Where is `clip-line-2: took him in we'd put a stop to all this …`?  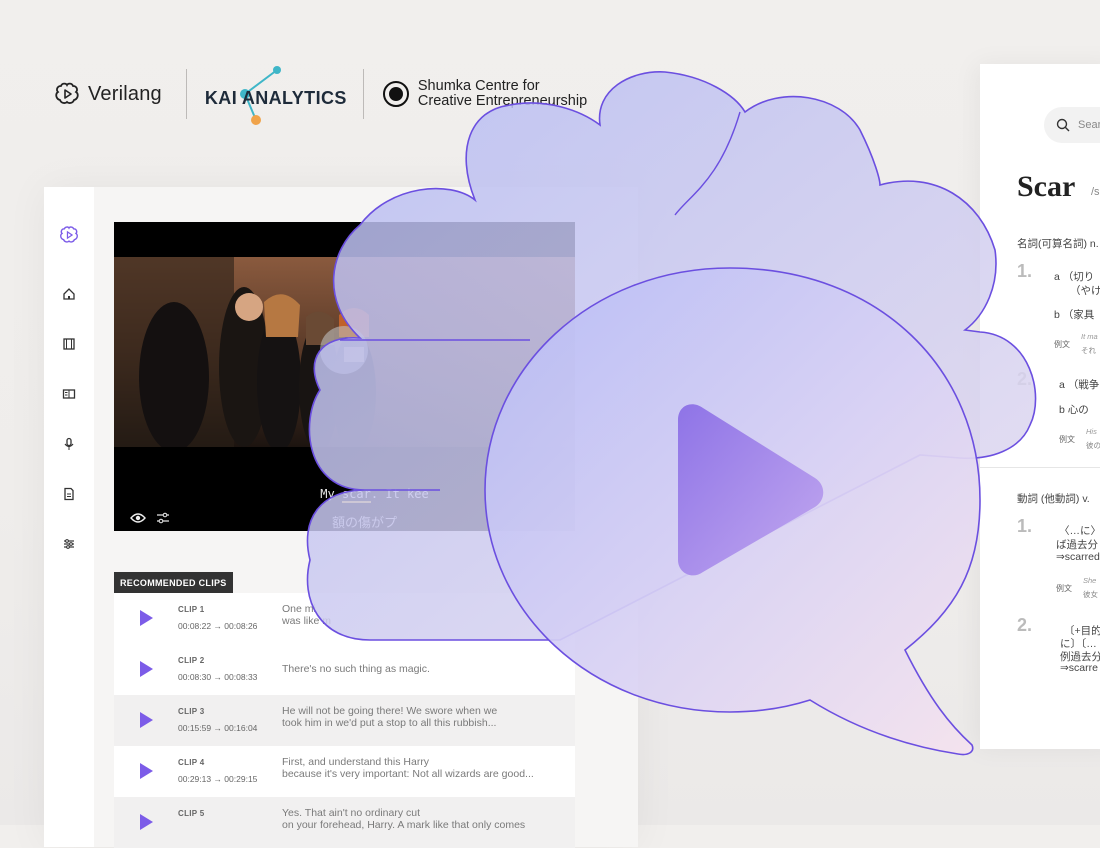
clip-line-2: took him in we'd put a stop to all this … is located at coordinates (389, 723).